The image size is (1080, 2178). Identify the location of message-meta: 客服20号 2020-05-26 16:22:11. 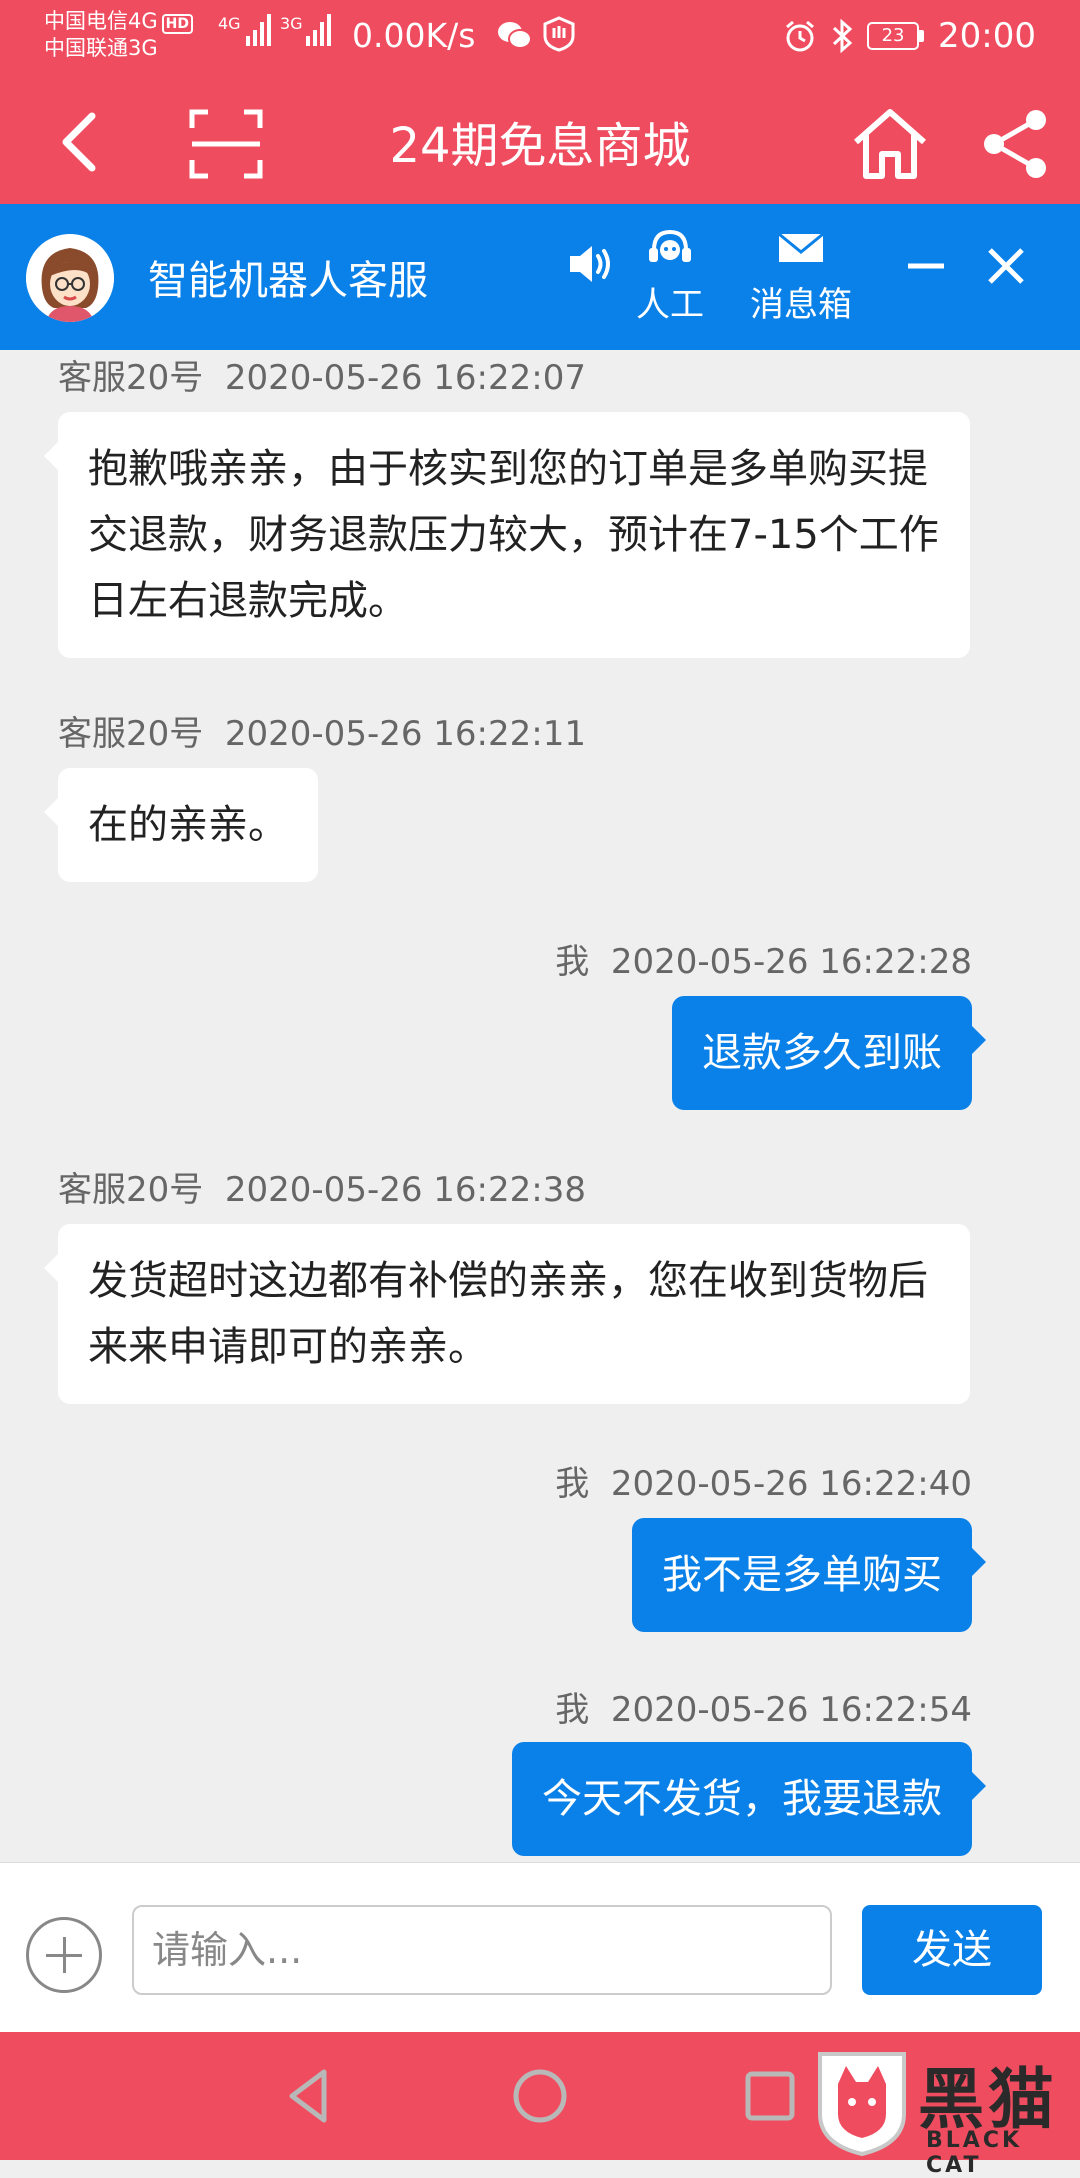
(322, 730).